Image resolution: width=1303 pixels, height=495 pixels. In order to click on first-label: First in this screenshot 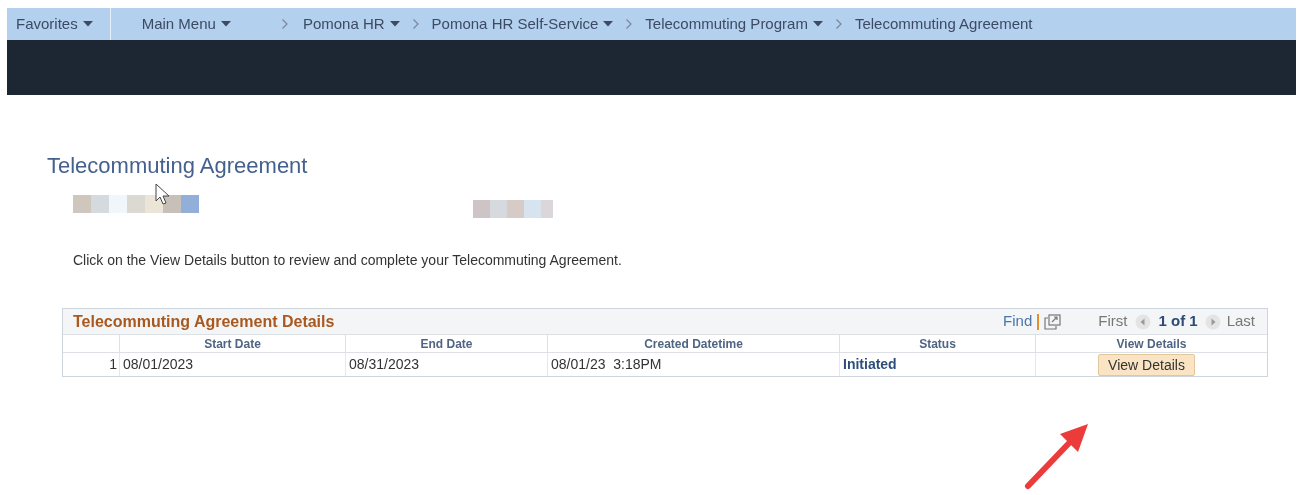, I will do `click(1113, 321)`.